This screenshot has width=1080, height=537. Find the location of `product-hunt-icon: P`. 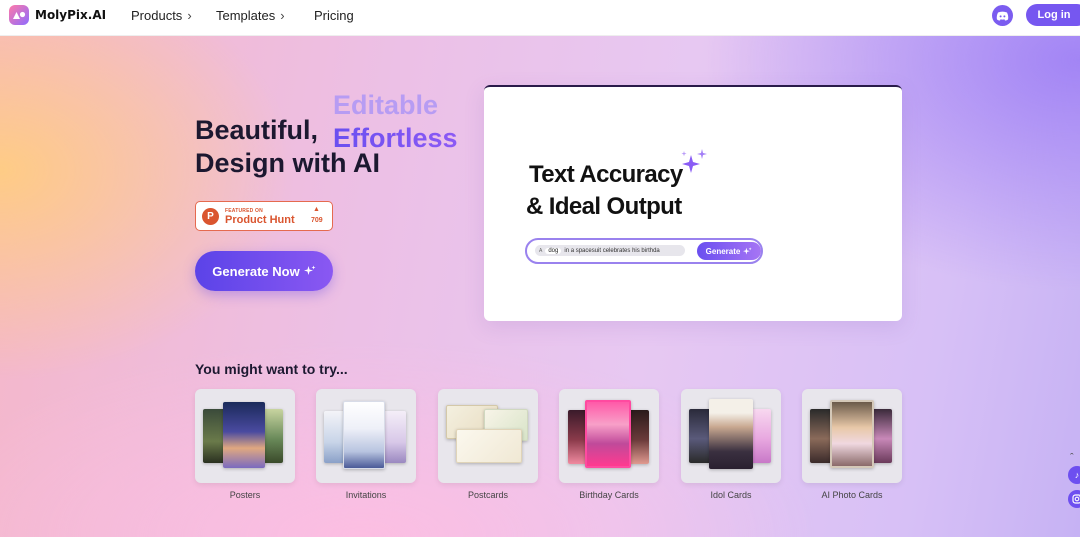

product-hunt-icon: P is located at coordinates (210, 216).